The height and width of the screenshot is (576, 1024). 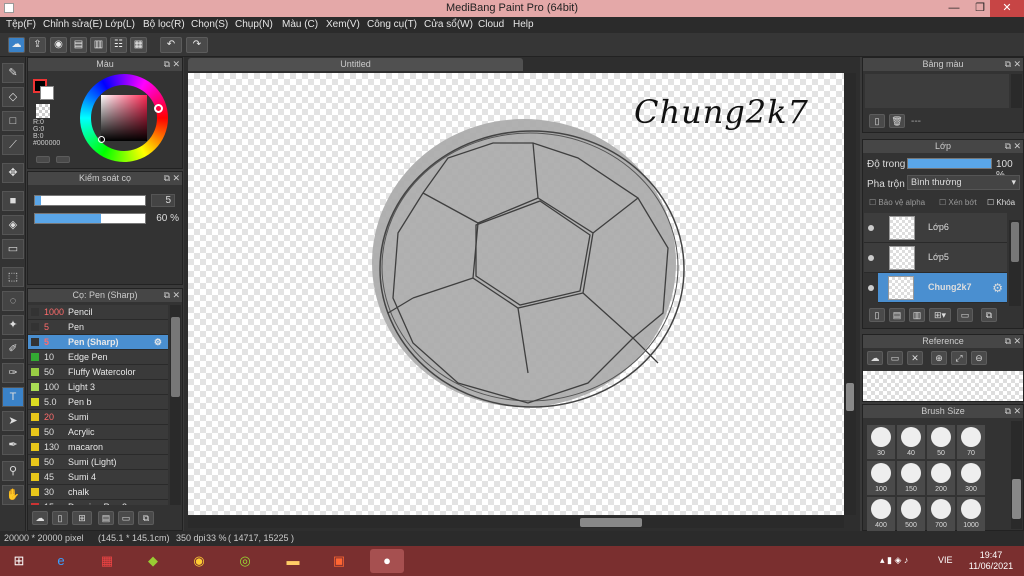 What do you see at coordinates (13, 301) in the screenshot?
I see `lasso-tool-icon: ◌` at bounding box center [13, 301].